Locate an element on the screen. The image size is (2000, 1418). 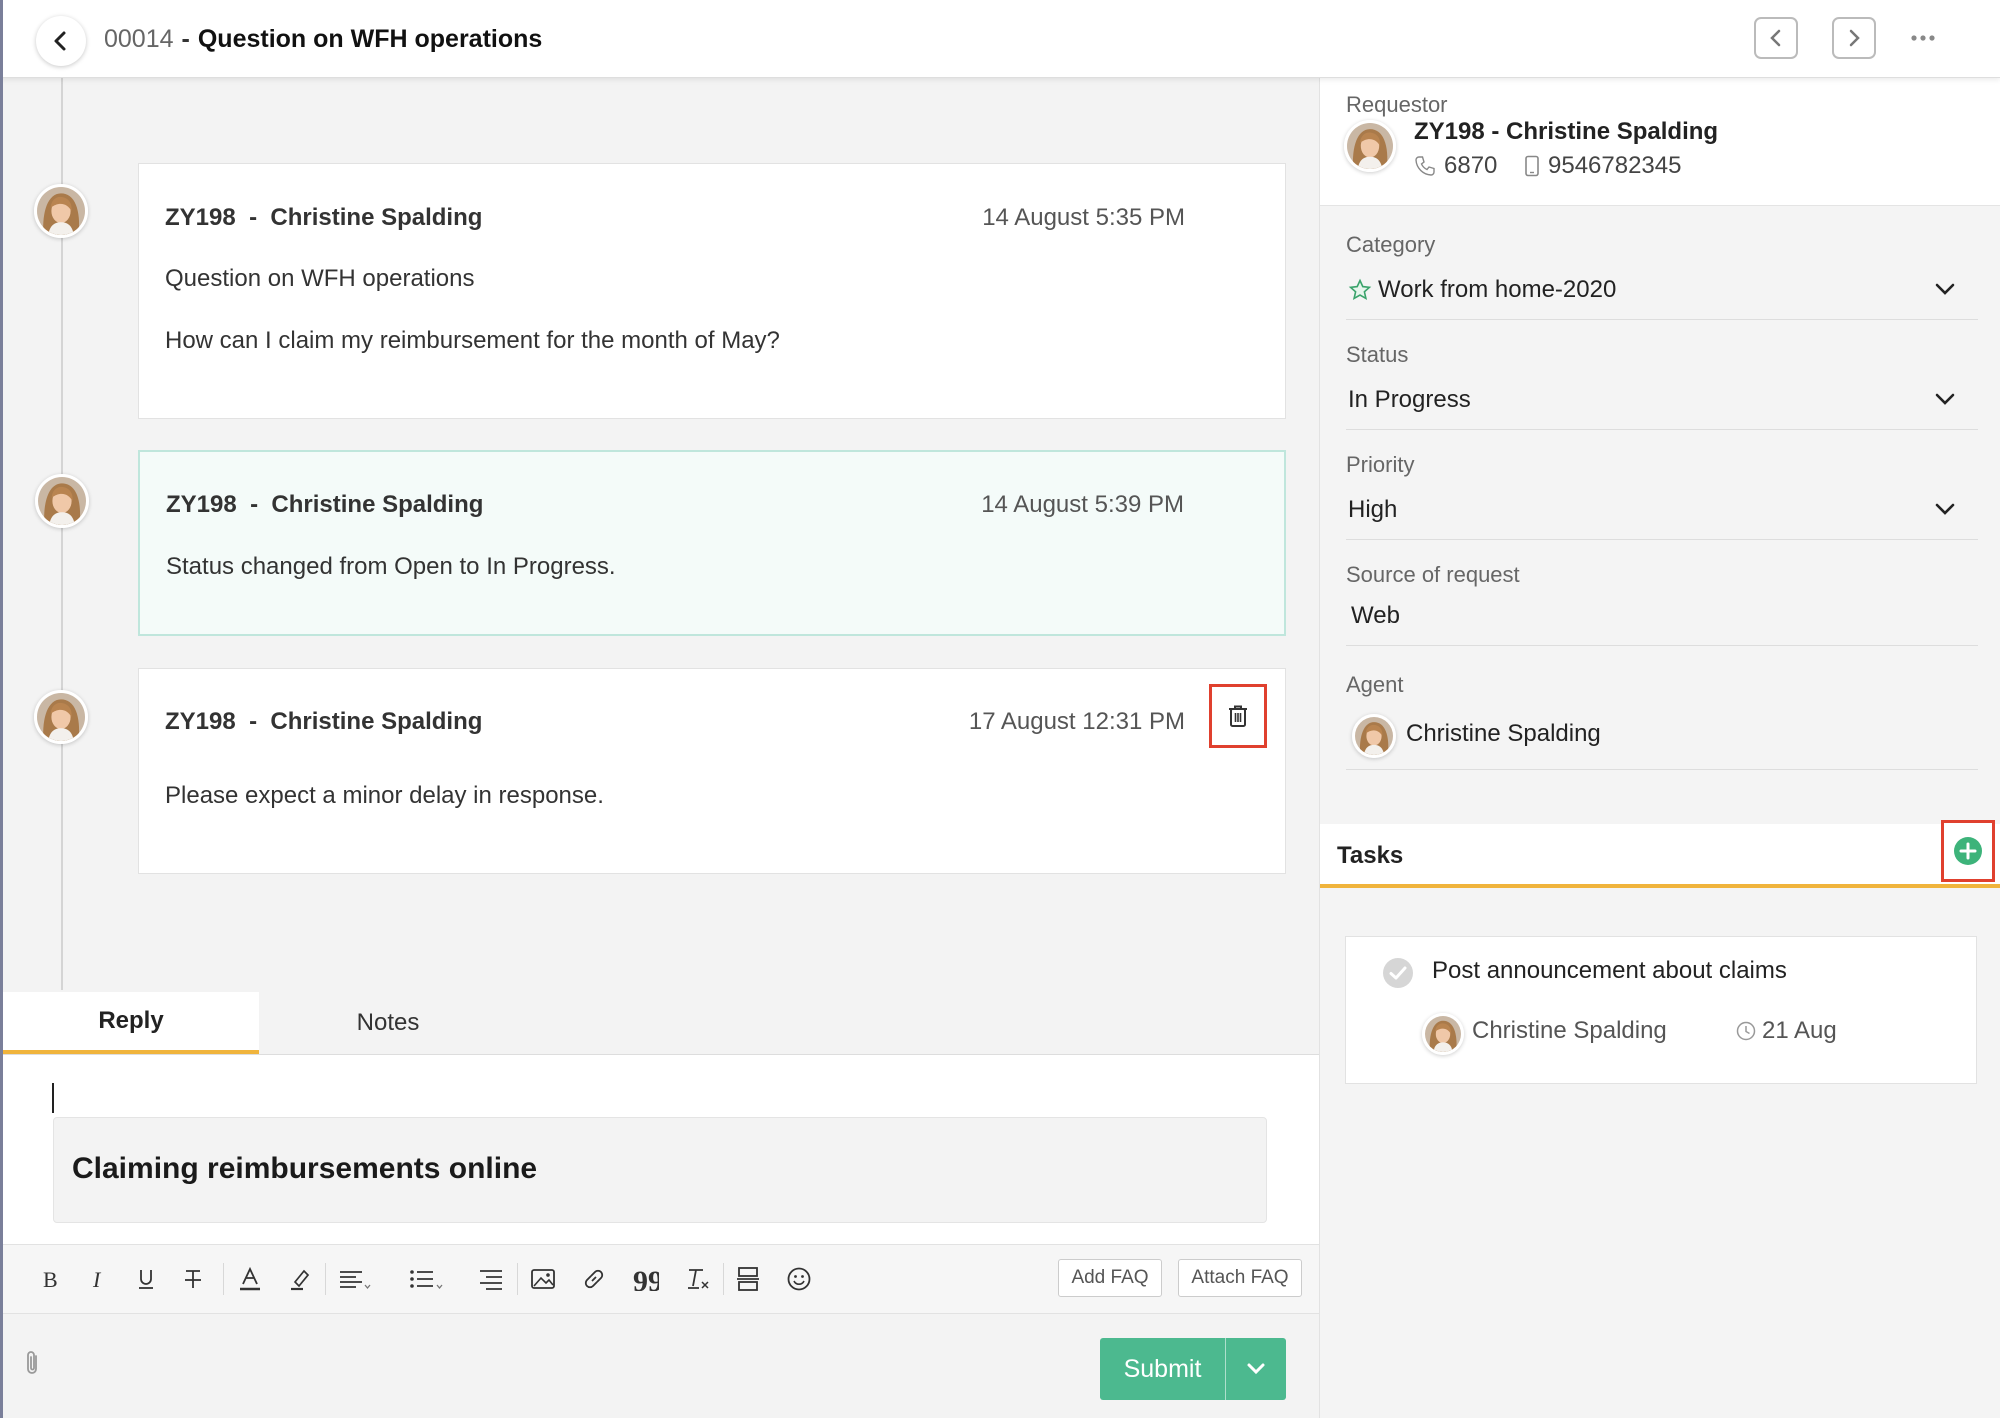
link-icon is located at coordinates (594, 1279).